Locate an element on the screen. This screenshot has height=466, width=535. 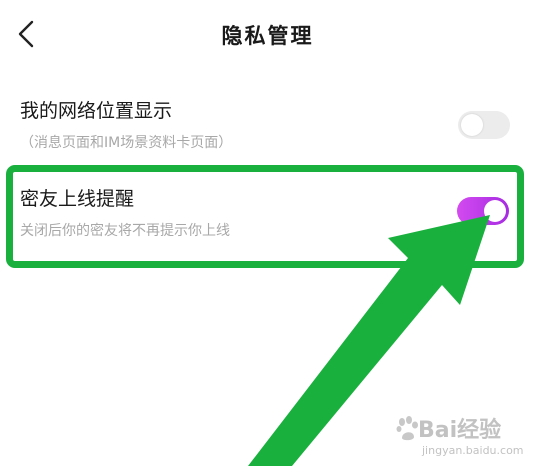
friend-online-reminder-toggle is located at coordinates (483, 211).